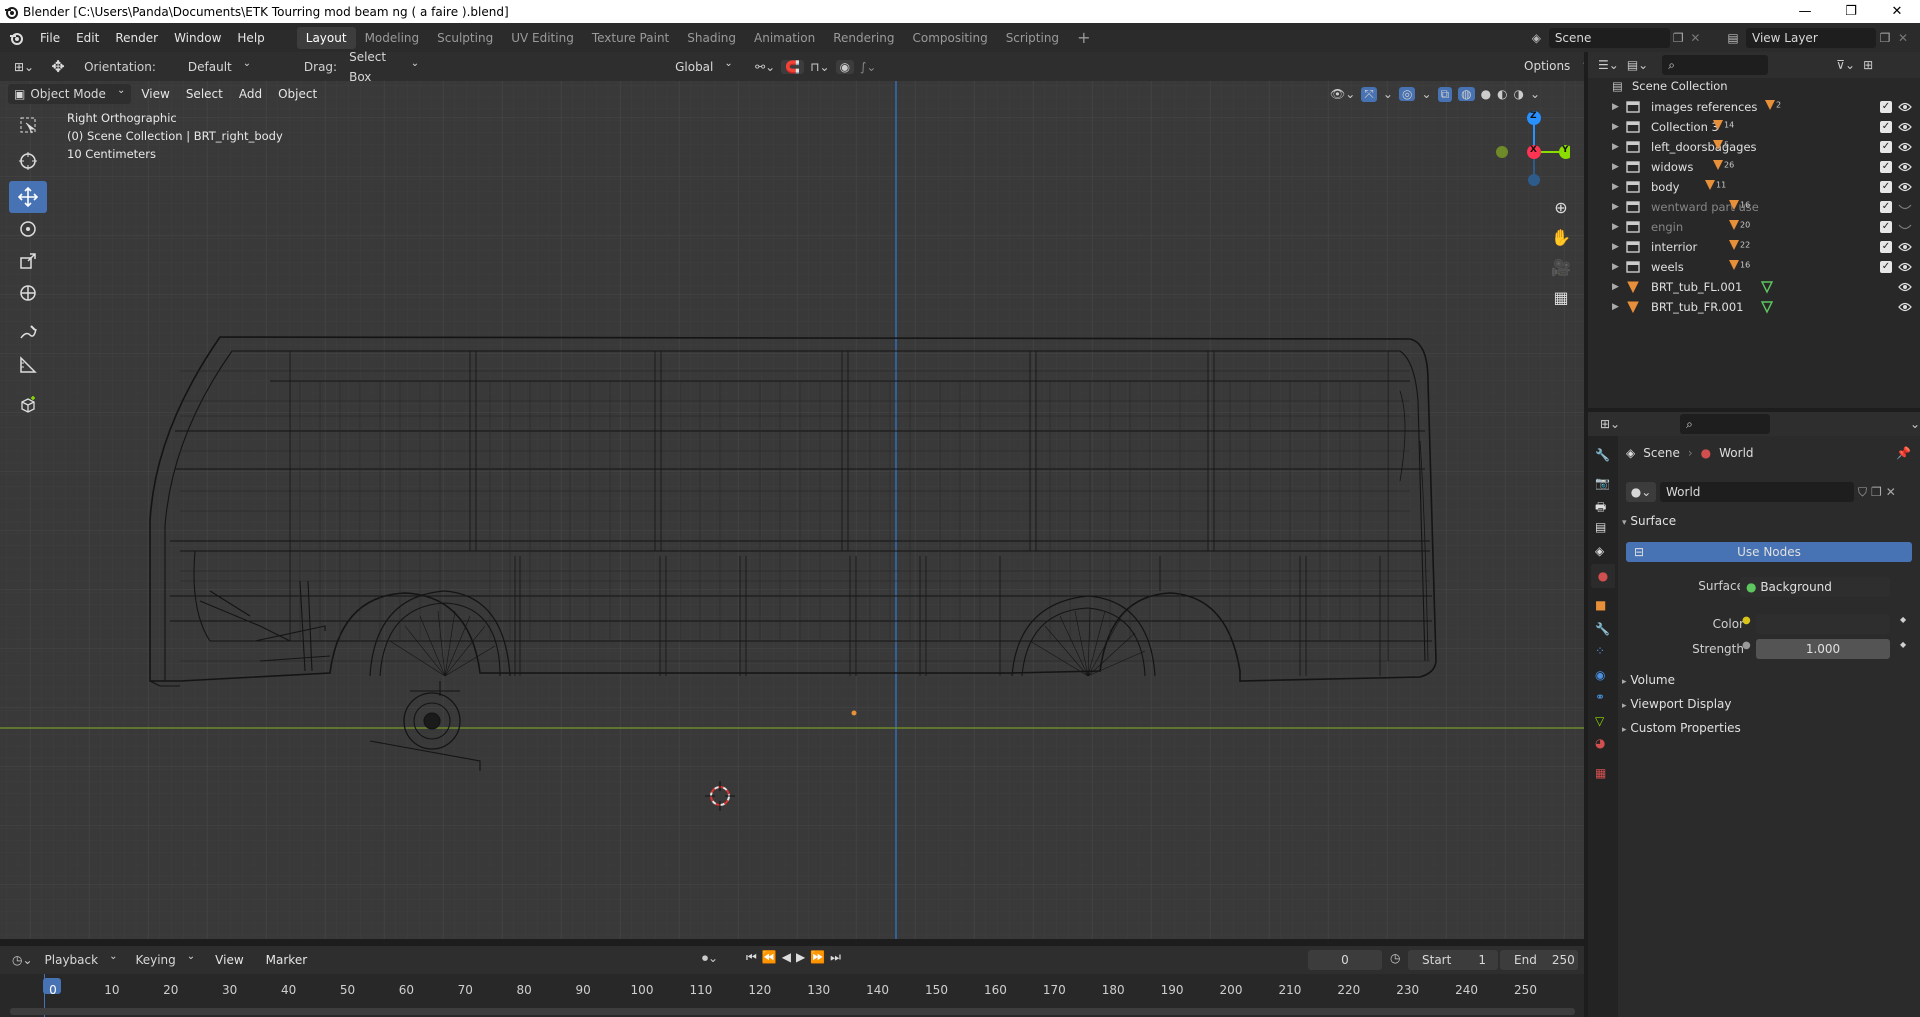 The width and height of the screenshot is (1920, 1017). I want to click on outliner-editor-type-icon: ☰⌄, so click(1608, 65).